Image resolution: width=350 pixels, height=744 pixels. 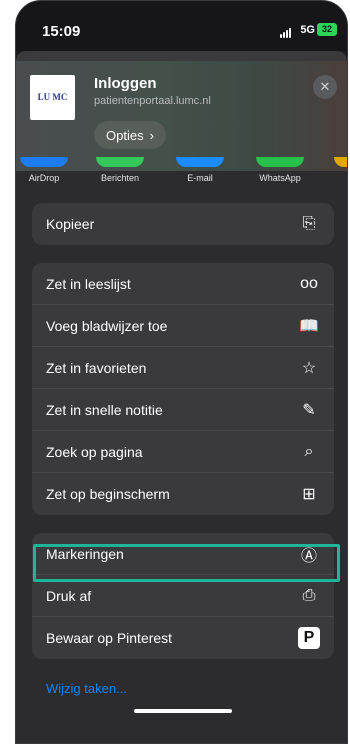 I want to click on battery-icon: 32, so click(x=327, y=29).